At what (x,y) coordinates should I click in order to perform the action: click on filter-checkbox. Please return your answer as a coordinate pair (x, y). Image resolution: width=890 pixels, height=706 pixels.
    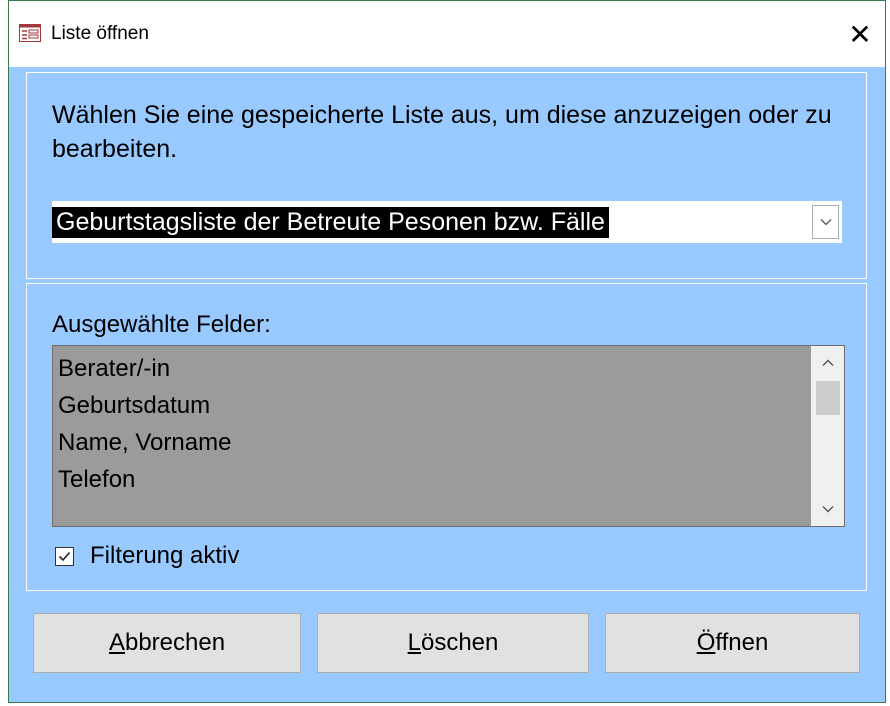
    Looking at the image, I should click on (64, 556).